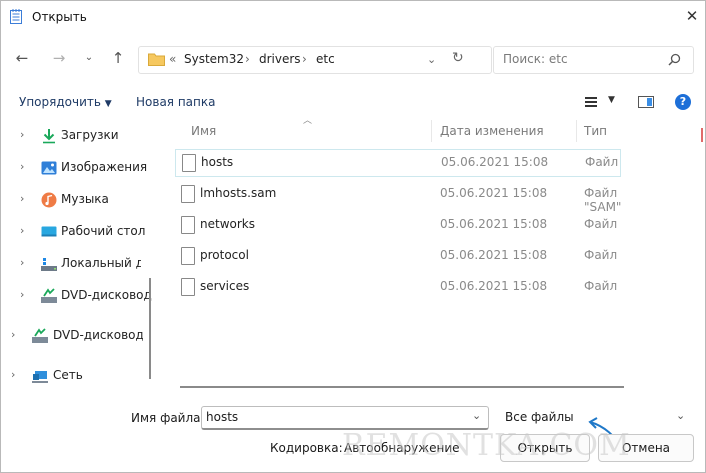 The height and width of the screenshot is (473, 706). What do you see at coordinates (90, 135) in the screenshot?
I see `sidebar-item-label: Загрузки` at bounding box center [90, 135].